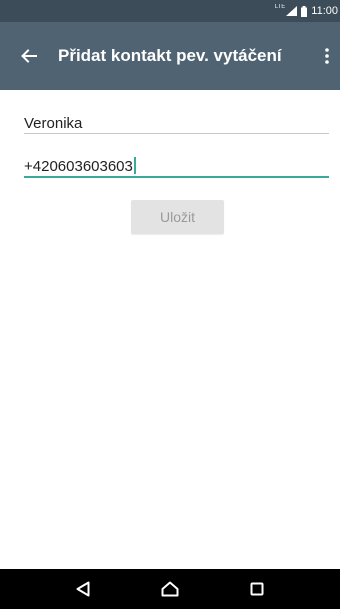 This screenshot has width=340, height=609. I want to click on nav-home-button, so click(170, 589).